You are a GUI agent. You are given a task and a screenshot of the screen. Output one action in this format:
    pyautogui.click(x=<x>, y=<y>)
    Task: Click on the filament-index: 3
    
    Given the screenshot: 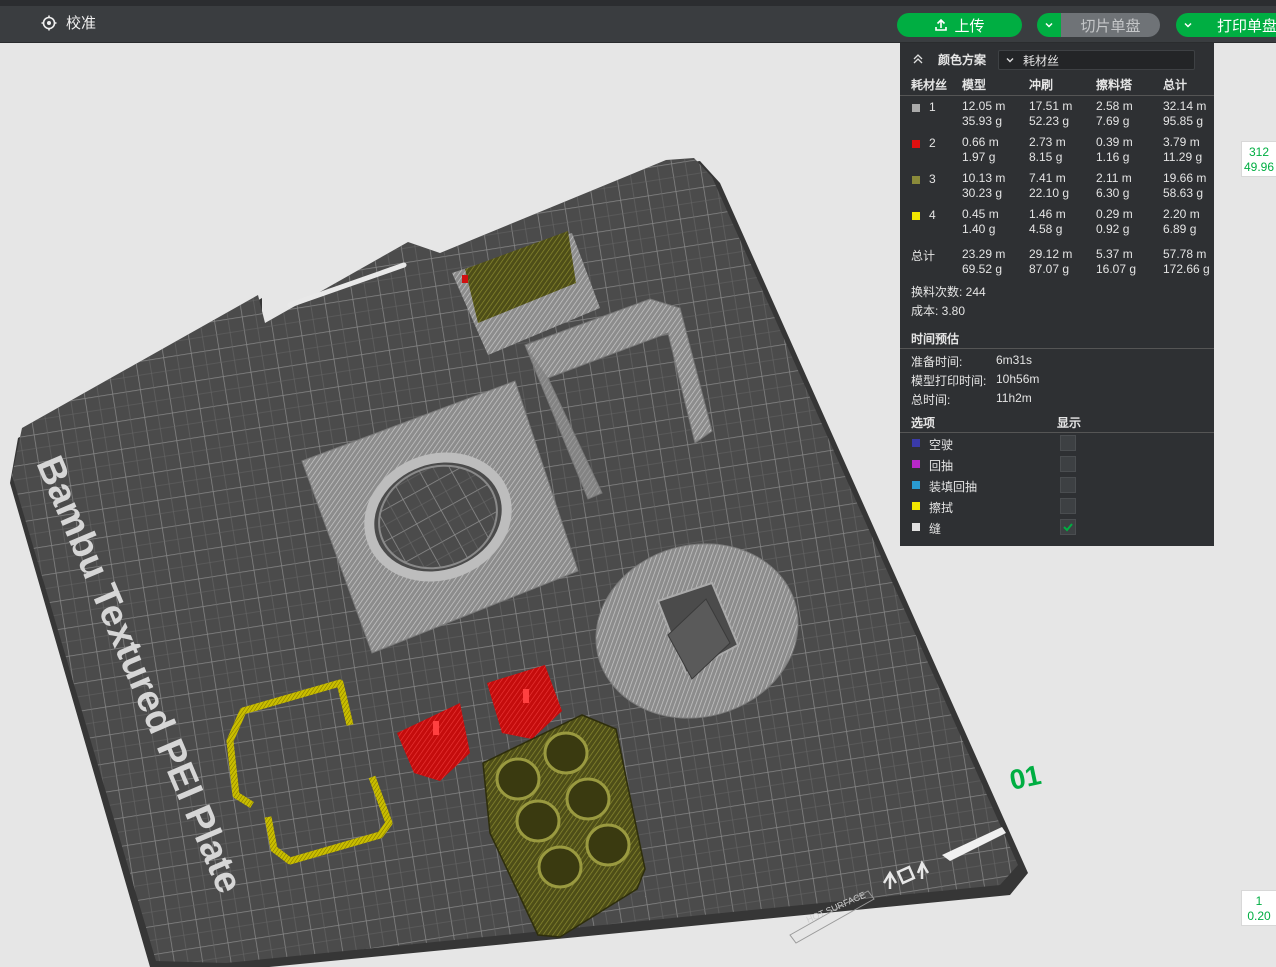 What is the action you would take?
    pyautogui.click(x=932, y=179)
    